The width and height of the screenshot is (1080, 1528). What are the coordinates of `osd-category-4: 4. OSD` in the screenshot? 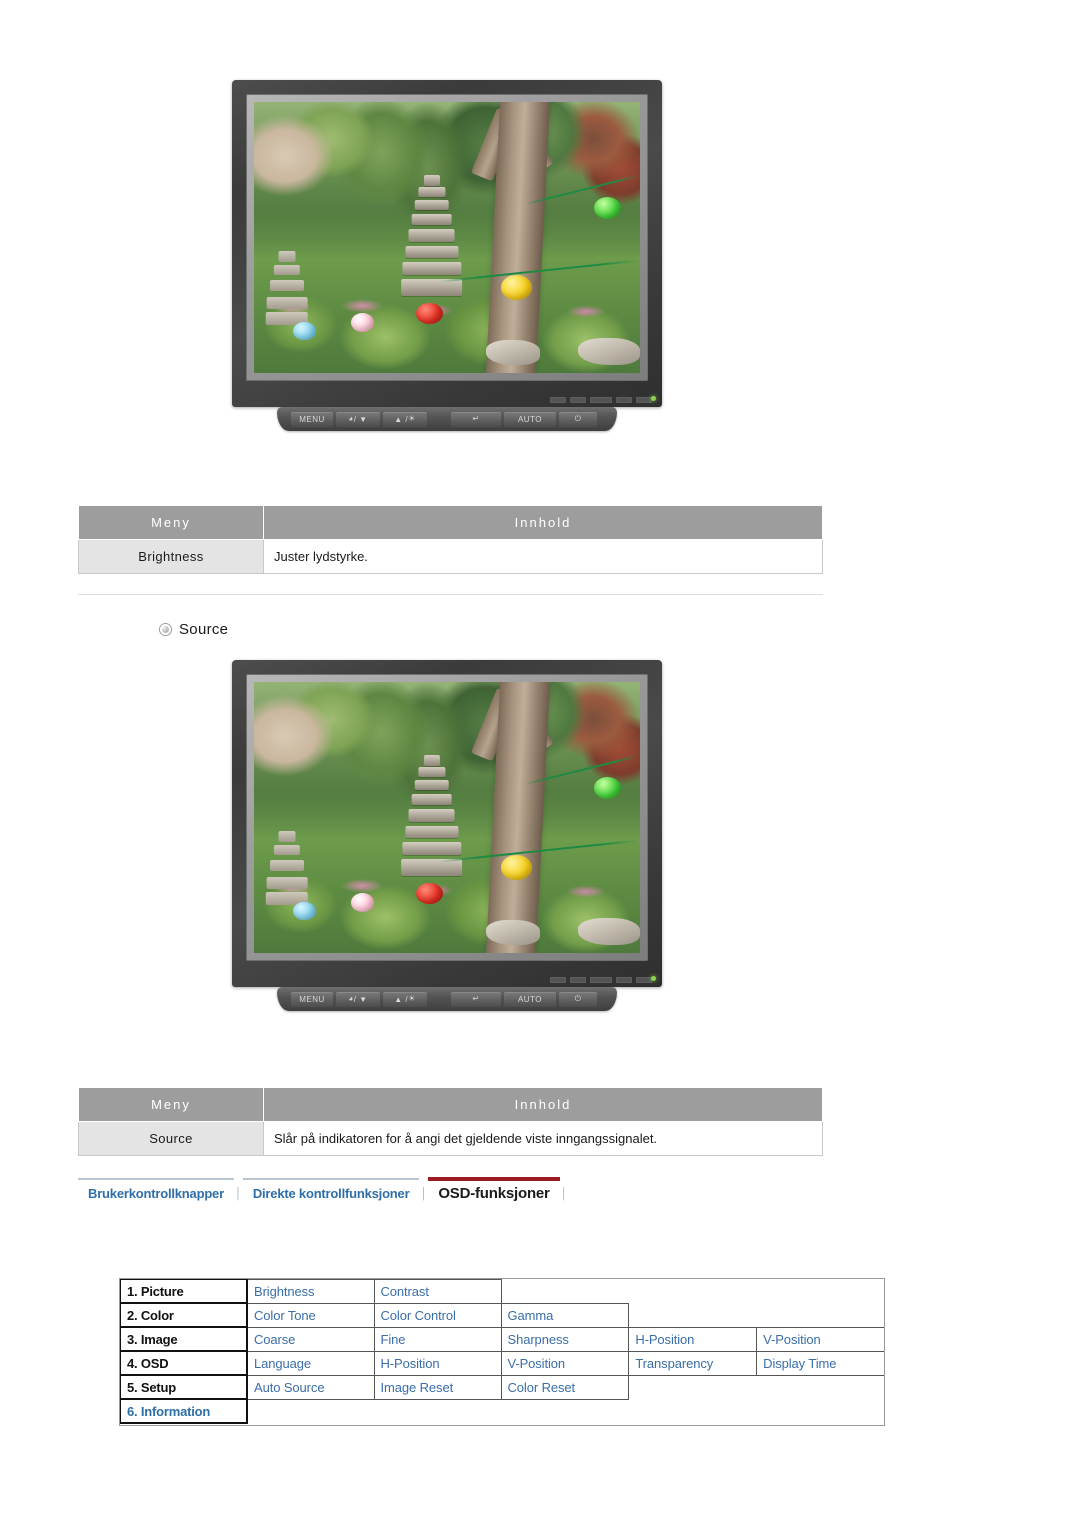 It's located at (183, 1363).